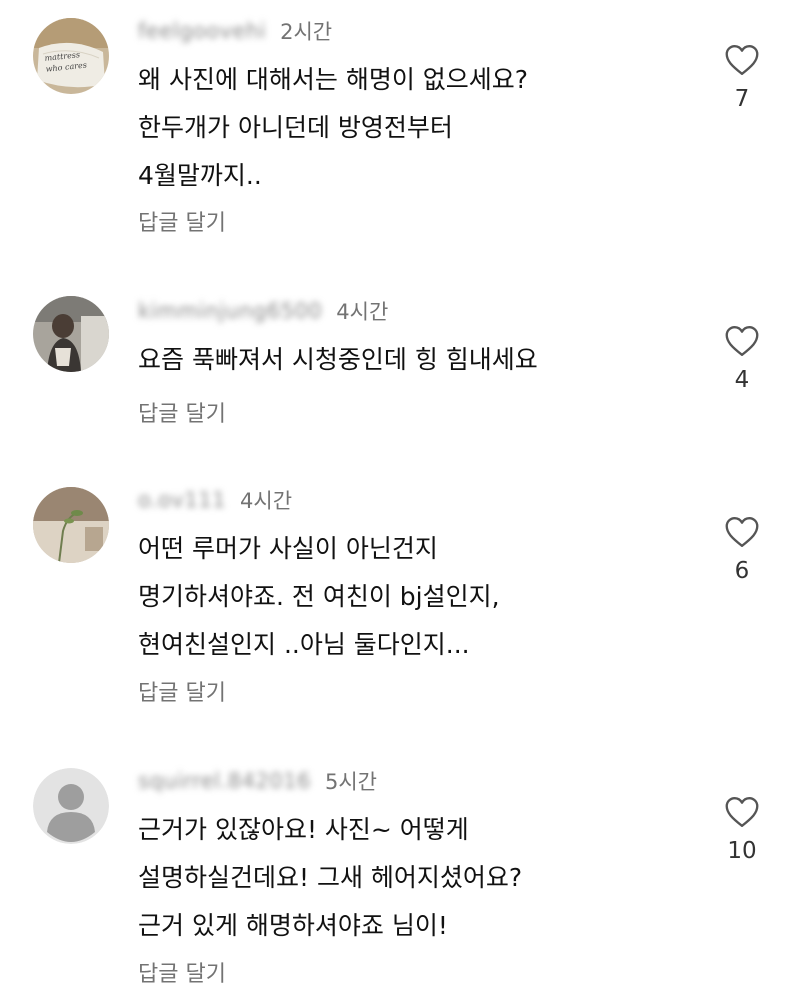  Describe the element at coordinates (742, 851) in the screenshot. I see `like-count: 10` at that location.